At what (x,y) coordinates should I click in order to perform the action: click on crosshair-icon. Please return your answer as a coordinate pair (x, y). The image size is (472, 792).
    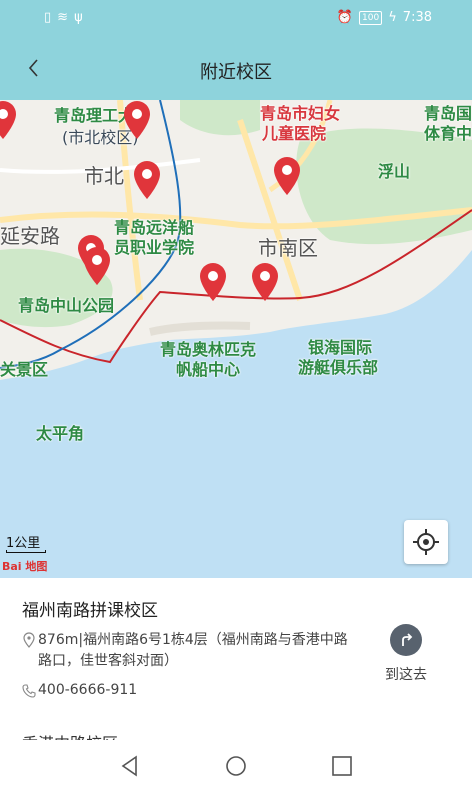
    Looking at the image, I should click on (426, 542).